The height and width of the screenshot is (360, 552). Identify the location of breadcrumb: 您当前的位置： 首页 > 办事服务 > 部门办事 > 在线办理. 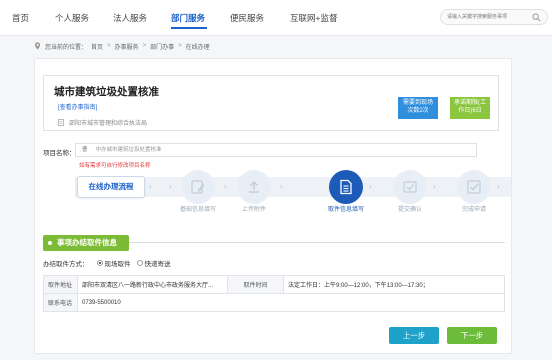
(122, 46).